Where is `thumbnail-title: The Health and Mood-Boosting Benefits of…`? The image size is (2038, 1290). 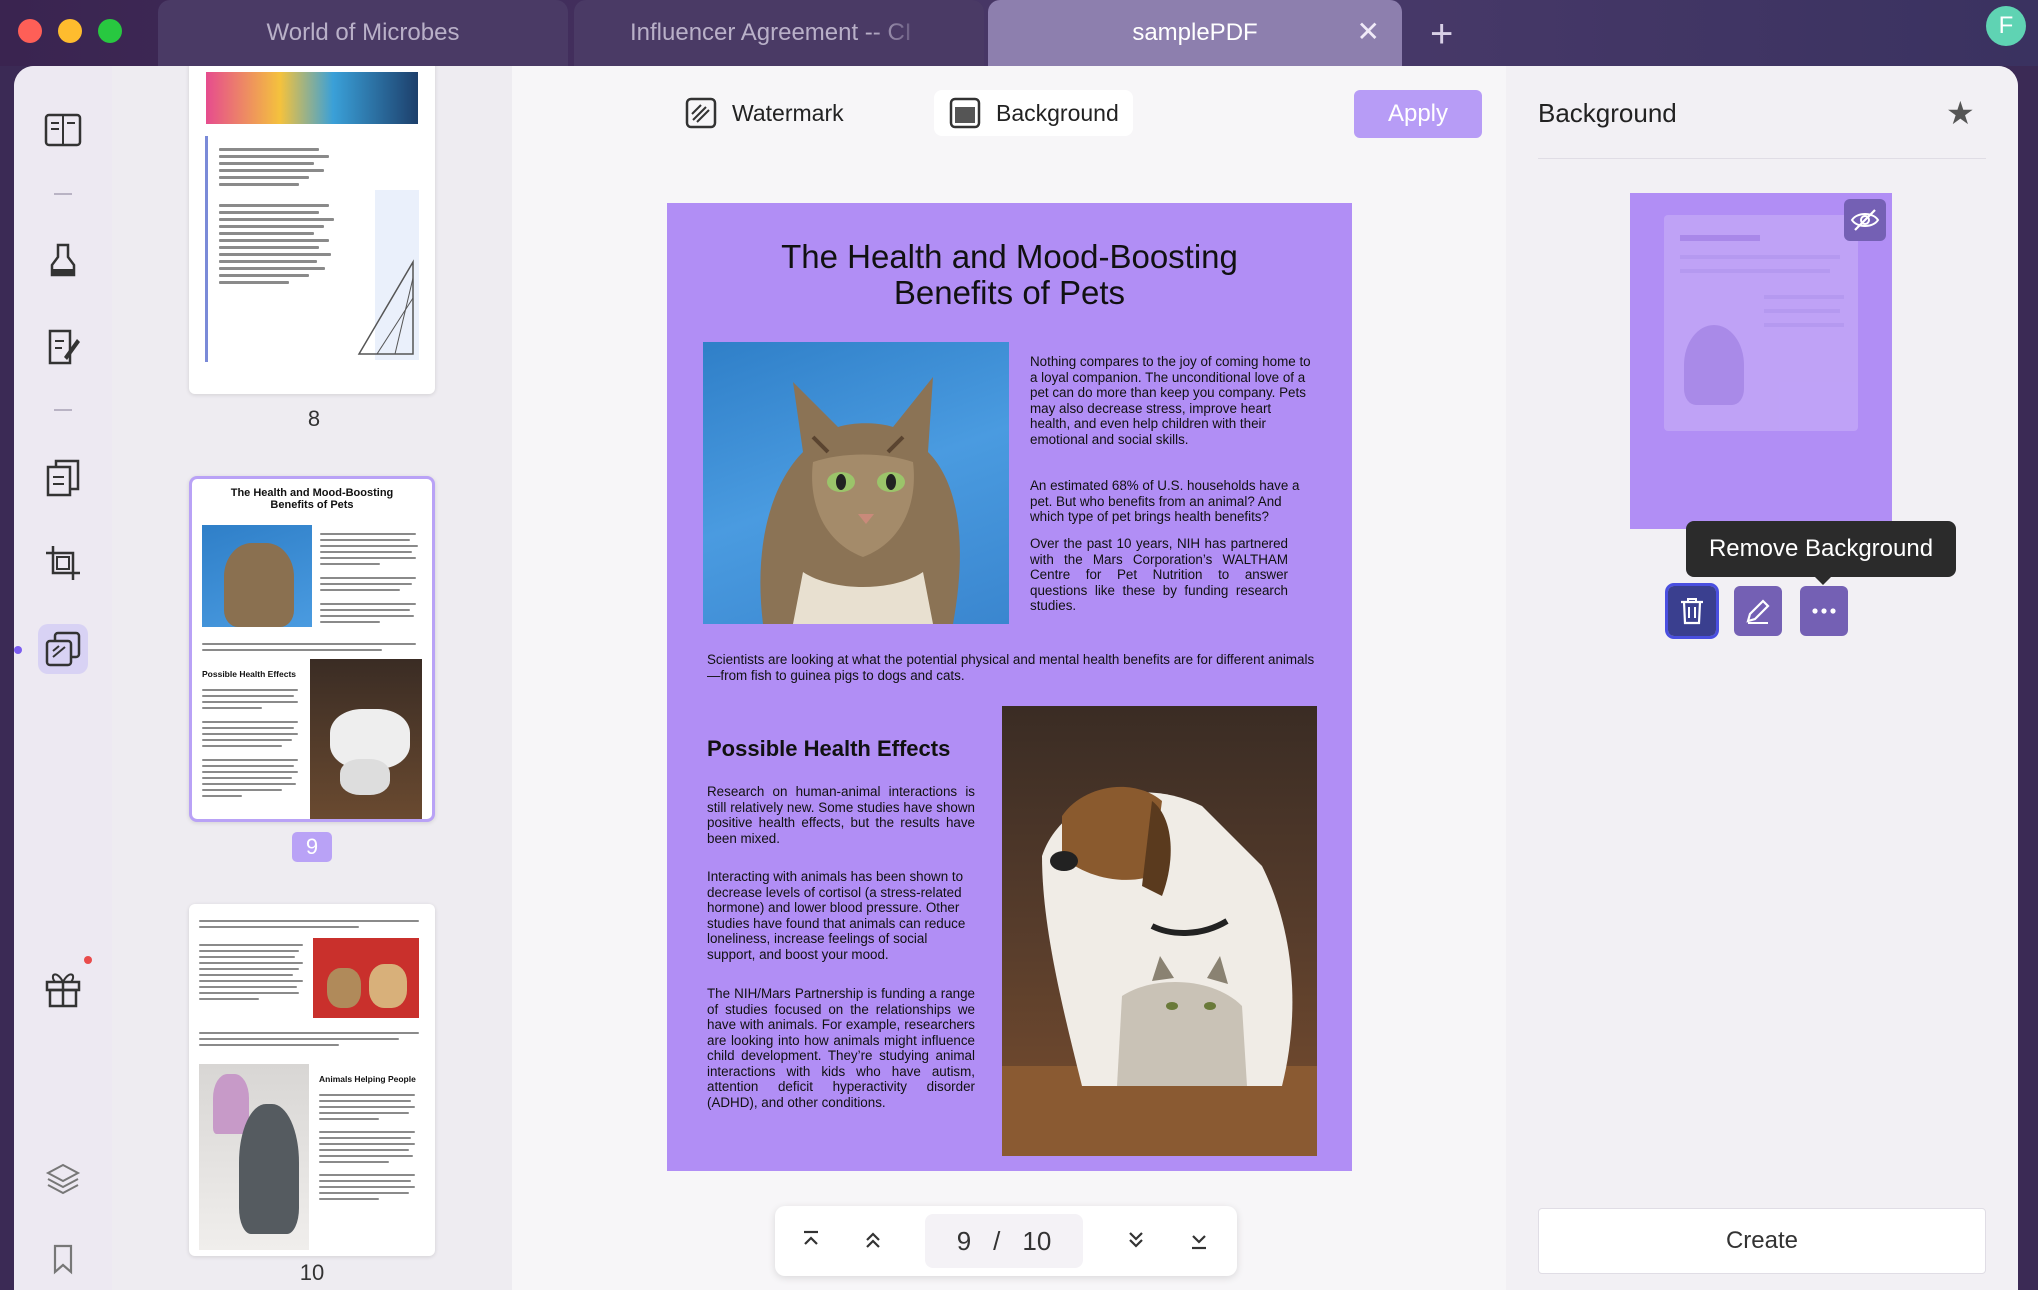
thumbnail-title: The Health and Mood-Boosting Benefits of… is located at coordinates (312, 499).